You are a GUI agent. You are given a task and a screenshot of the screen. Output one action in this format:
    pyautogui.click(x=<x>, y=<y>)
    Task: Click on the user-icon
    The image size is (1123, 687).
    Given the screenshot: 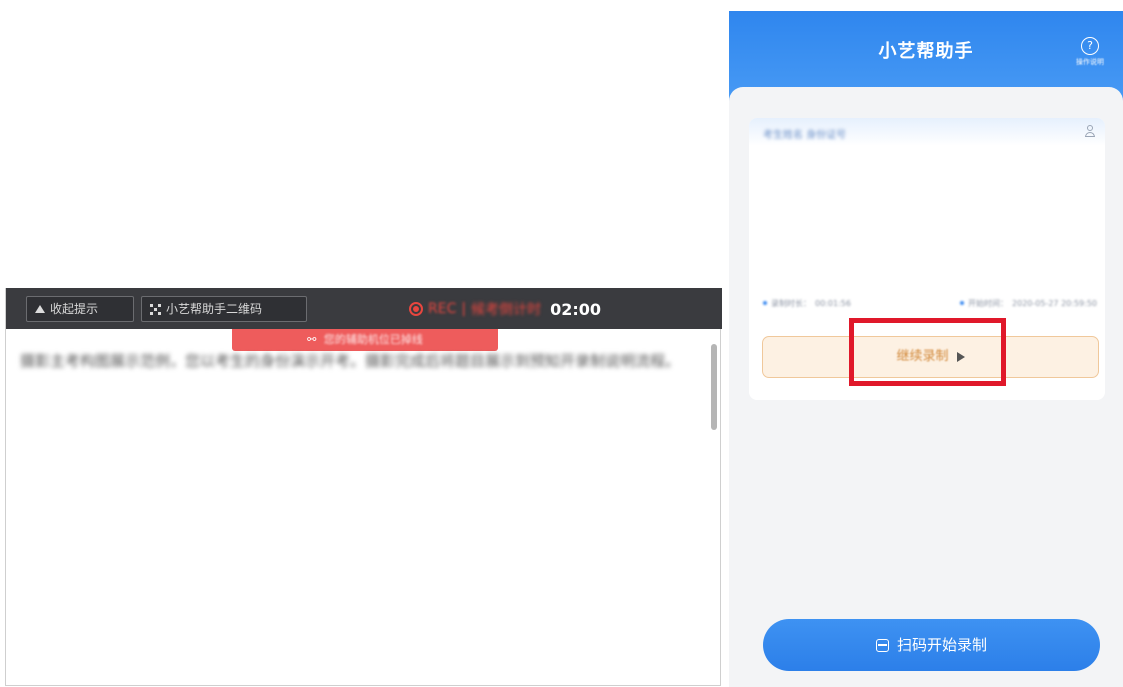 What is the action you would take?
    pyautogui.click(x=1090, y=131)
    